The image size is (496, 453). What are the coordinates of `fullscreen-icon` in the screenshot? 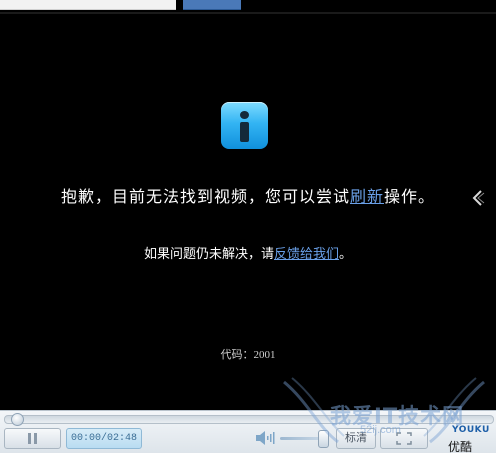 It's located at (404, 438).